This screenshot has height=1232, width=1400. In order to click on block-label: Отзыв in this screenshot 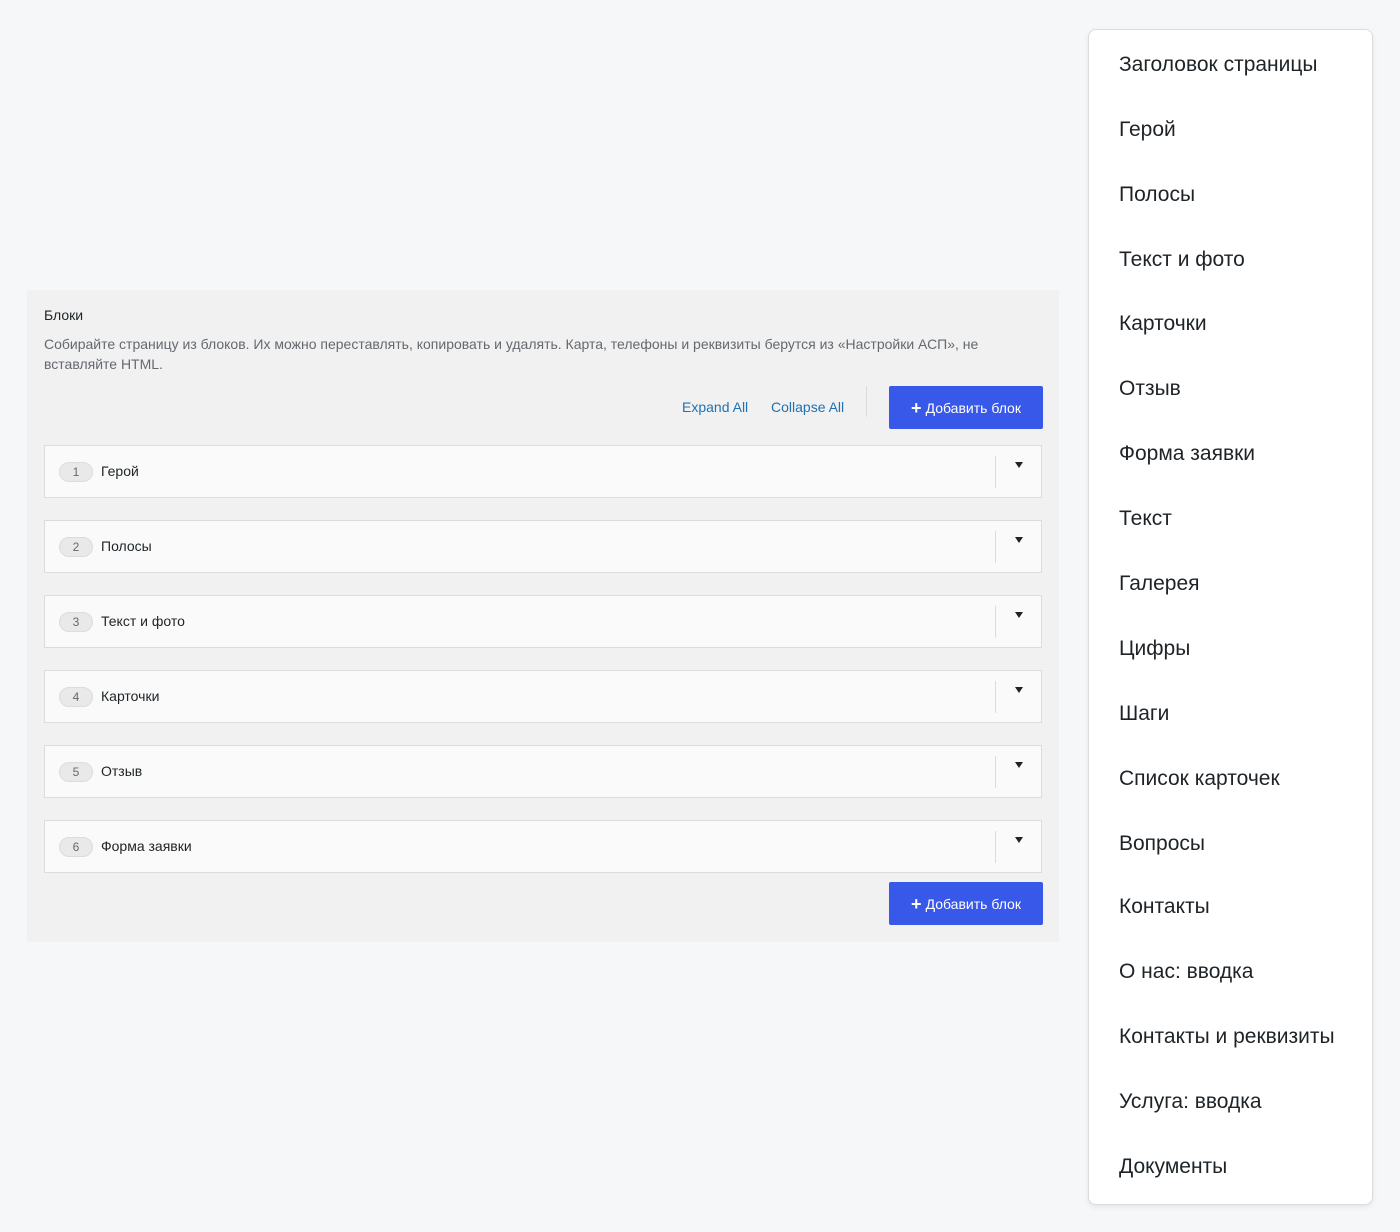, I will do `click(122, 771)`.